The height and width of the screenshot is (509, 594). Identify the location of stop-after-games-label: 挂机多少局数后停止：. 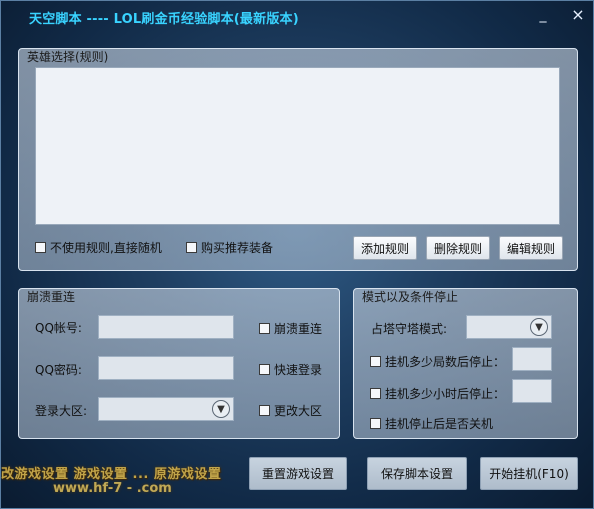
(445, 362).